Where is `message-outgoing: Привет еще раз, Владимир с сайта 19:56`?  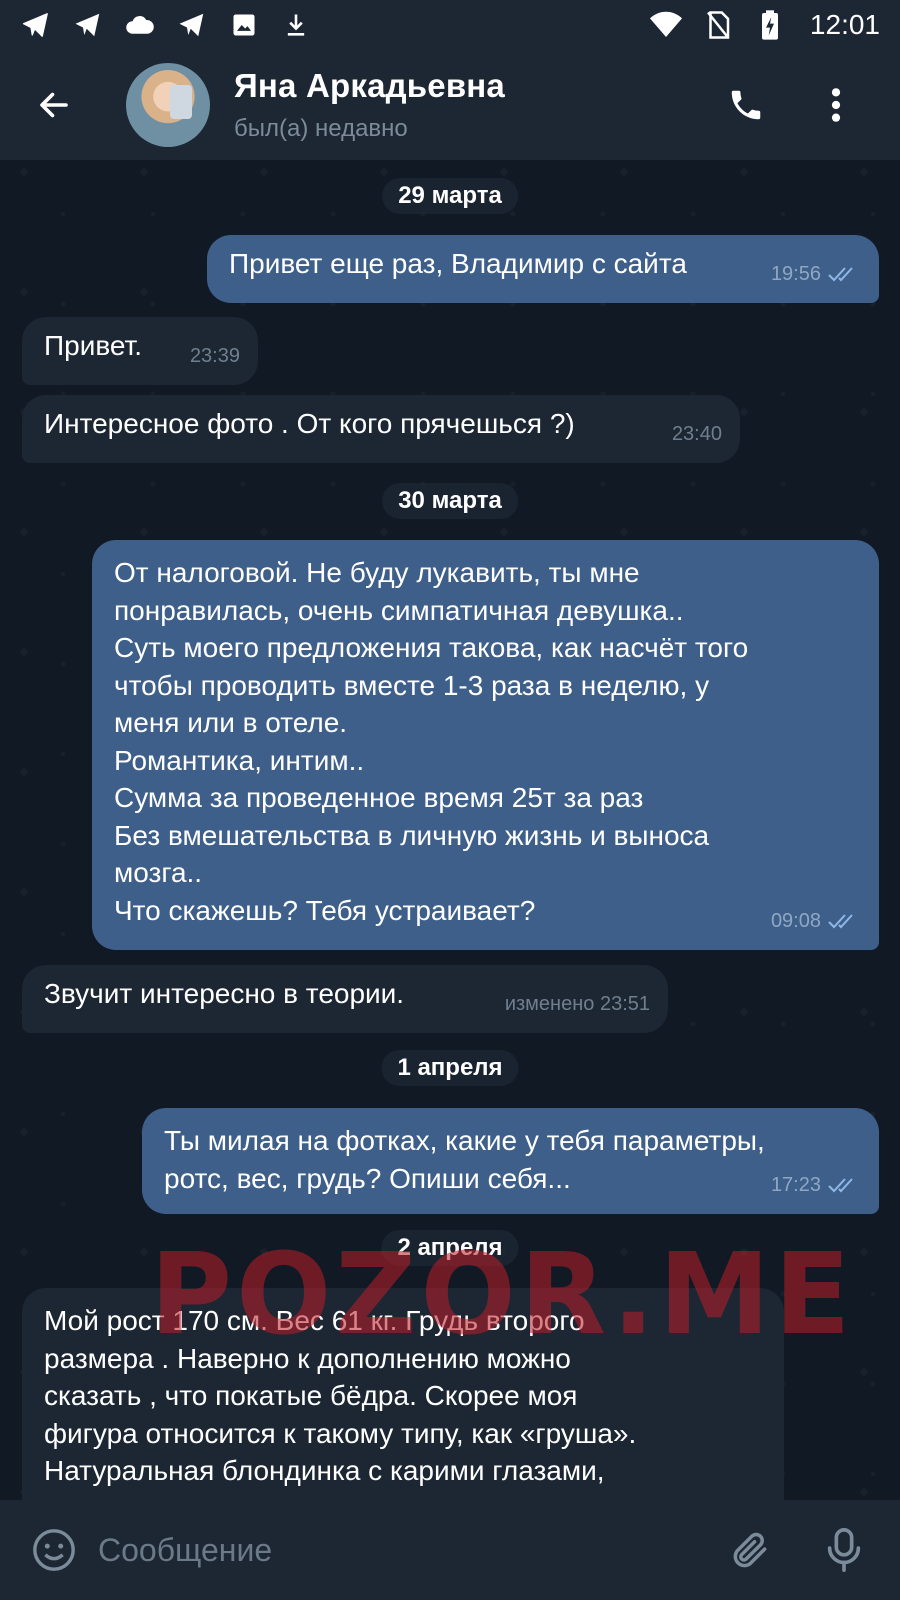
message-outgoing: Привет еще раз, Владимир с сайта 19:56 is located at coordinates (543, 269).